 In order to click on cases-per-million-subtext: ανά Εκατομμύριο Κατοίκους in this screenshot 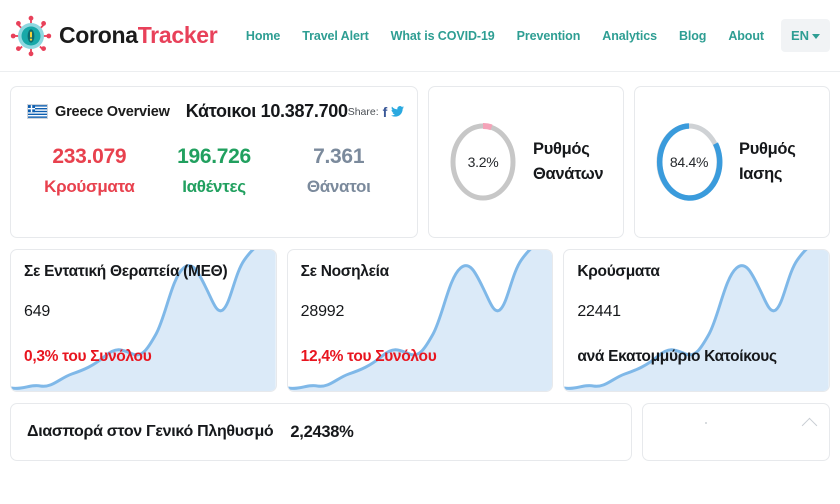, I will do `click(677, 356)`.